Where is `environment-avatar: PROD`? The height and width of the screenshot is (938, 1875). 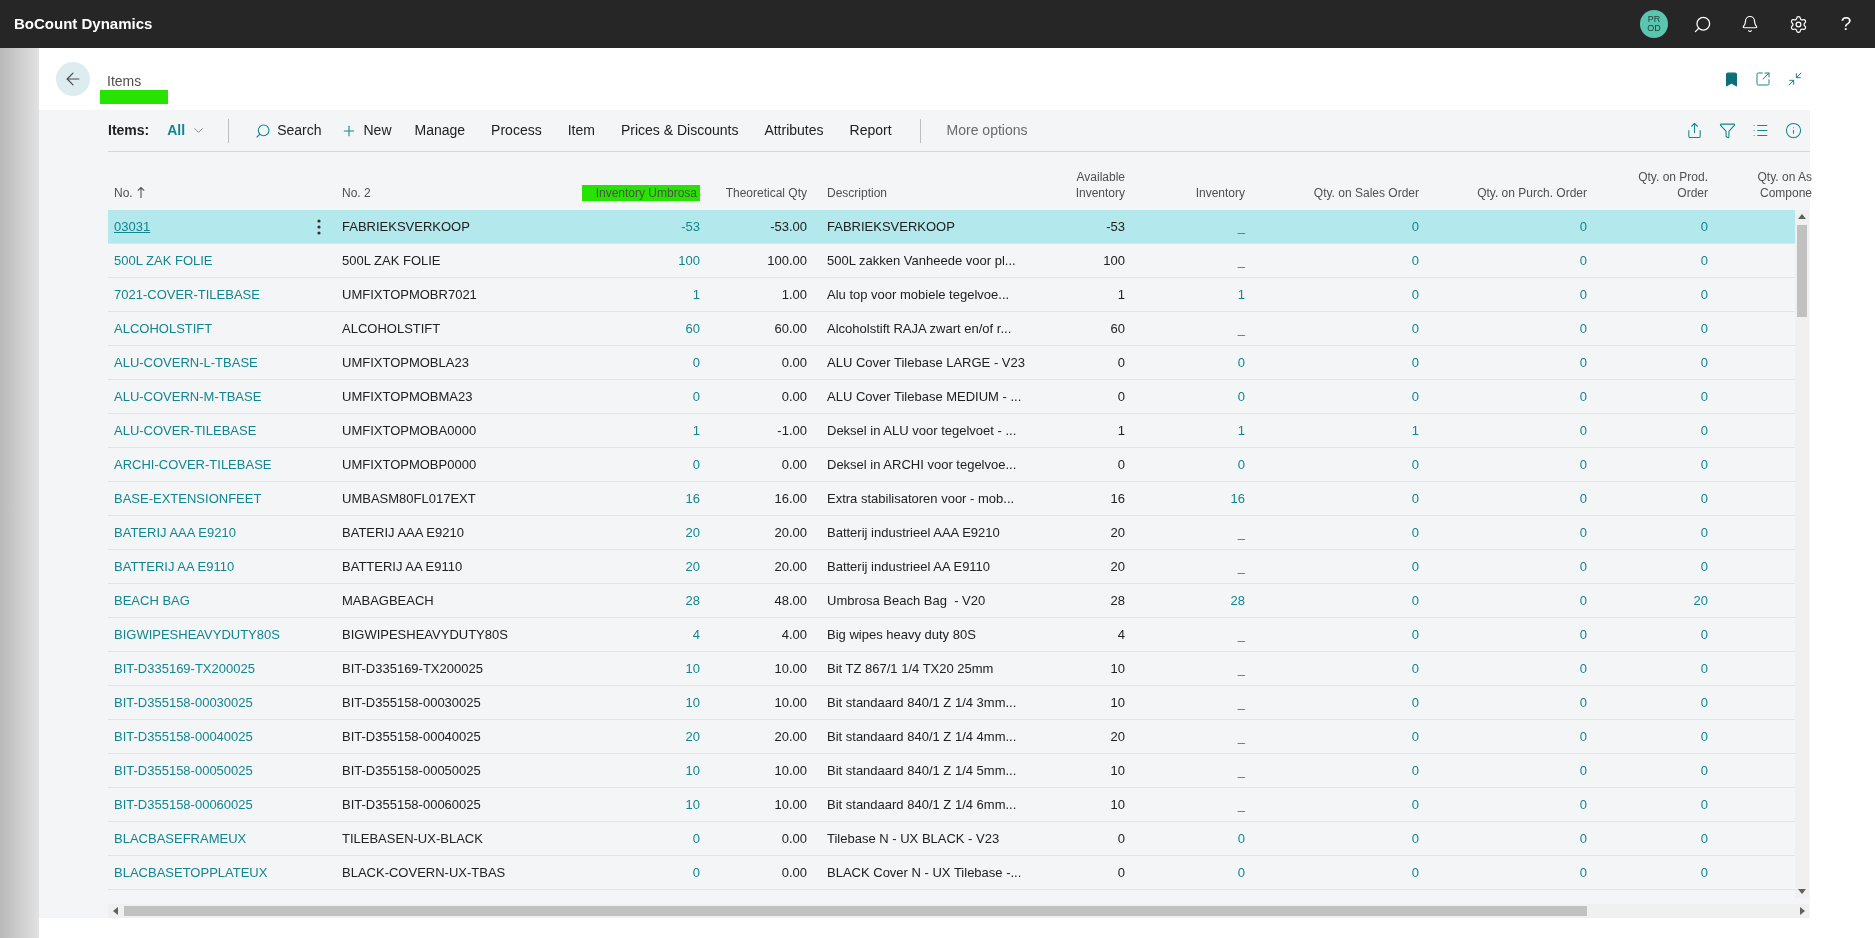 environment-avatar: PROD is located at coordinates (1654, 24).